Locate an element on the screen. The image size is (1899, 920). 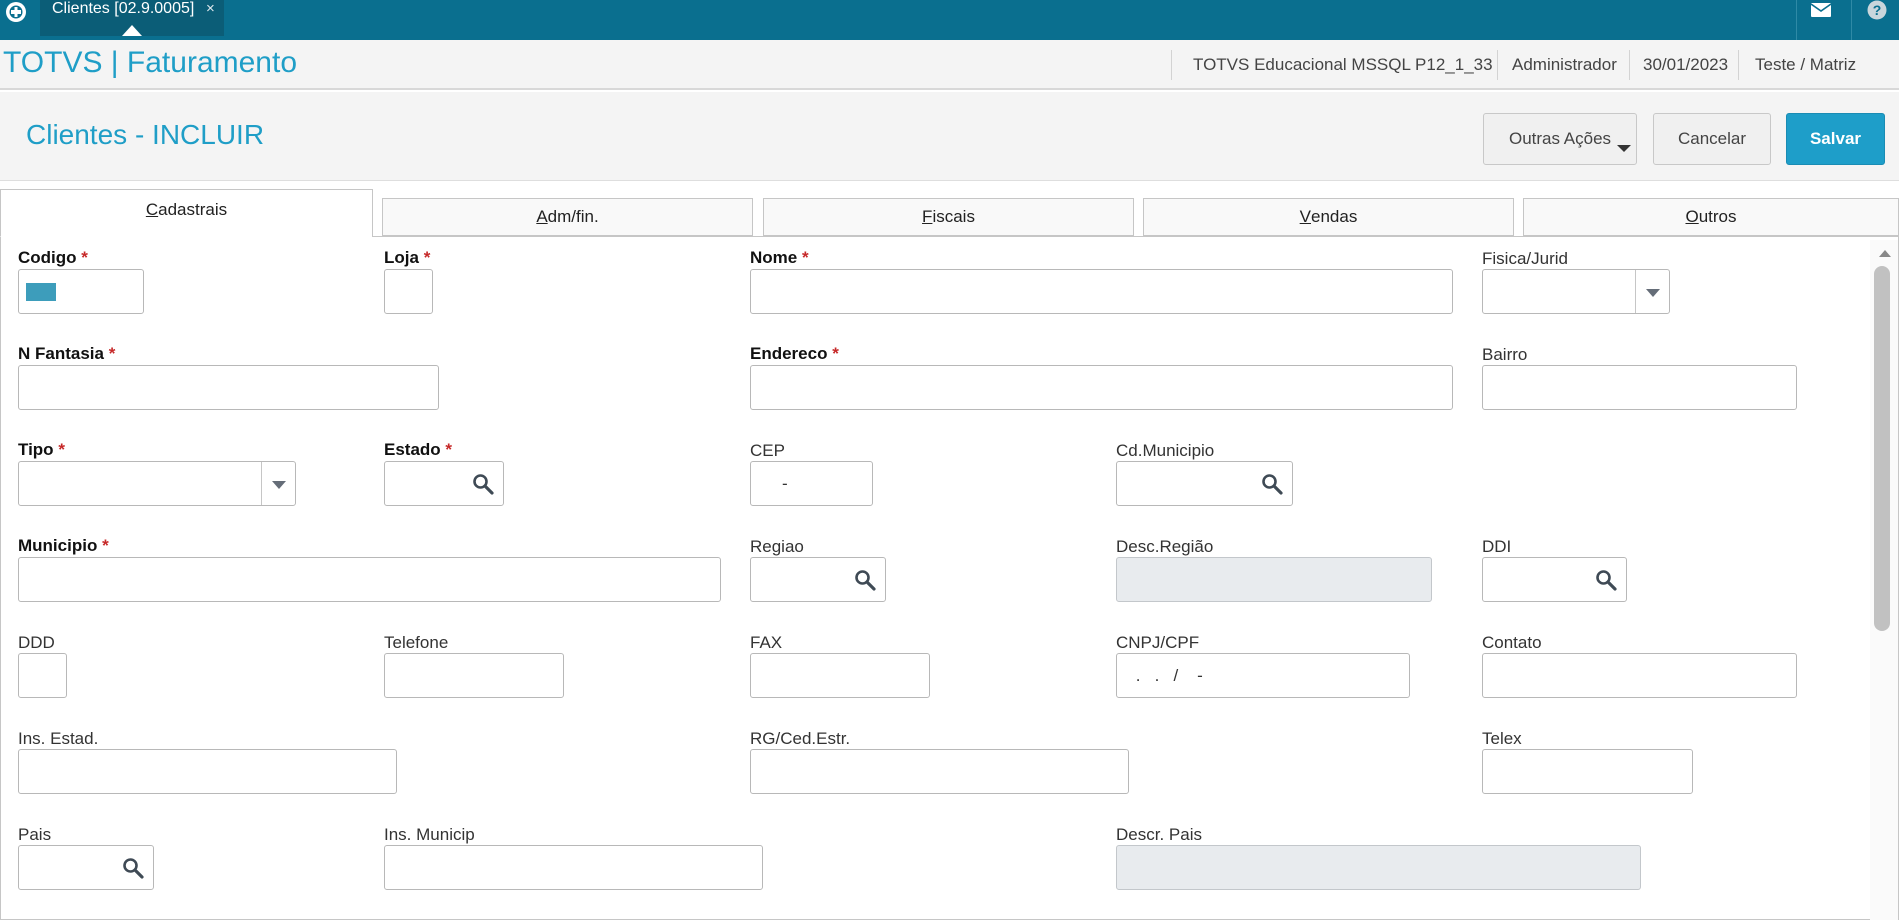
cep-field: - is located at coordinates (811, 483).